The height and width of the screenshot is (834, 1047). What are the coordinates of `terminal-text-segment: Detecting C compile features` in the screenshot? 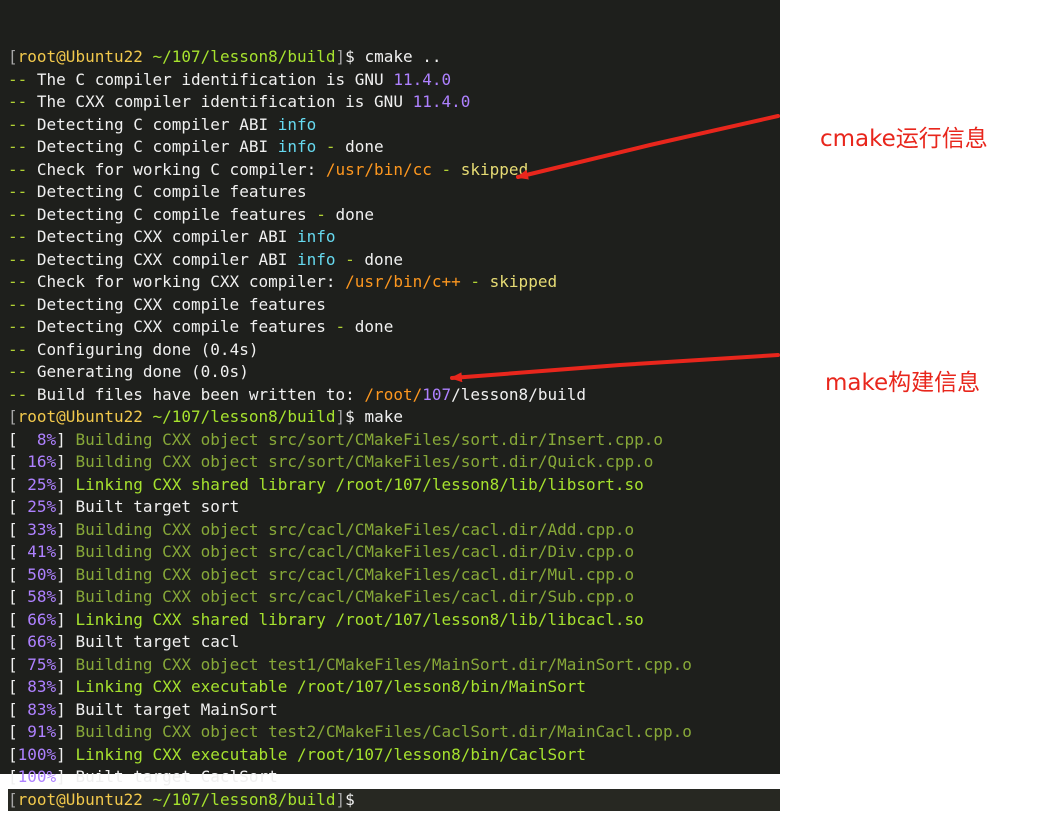 It's located at (167, 191).